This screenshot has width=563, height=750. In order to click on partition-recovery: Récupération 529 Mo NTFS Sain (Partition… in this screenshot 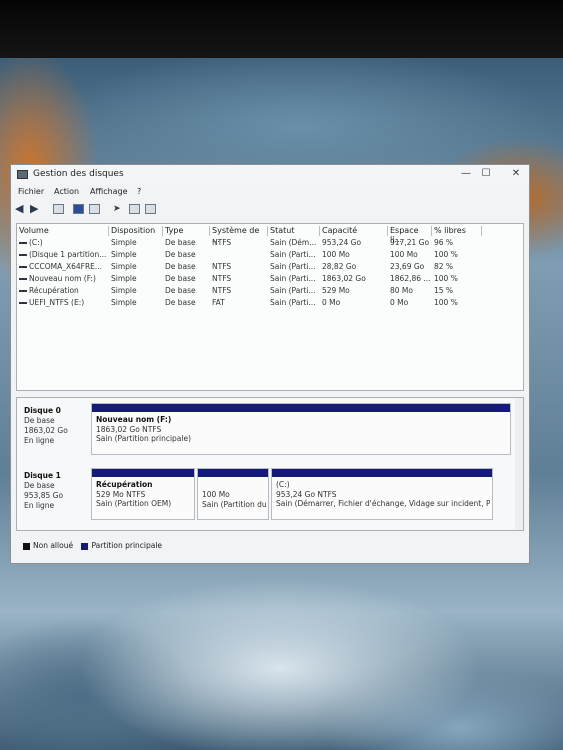, I will do `click(143, 494)`.